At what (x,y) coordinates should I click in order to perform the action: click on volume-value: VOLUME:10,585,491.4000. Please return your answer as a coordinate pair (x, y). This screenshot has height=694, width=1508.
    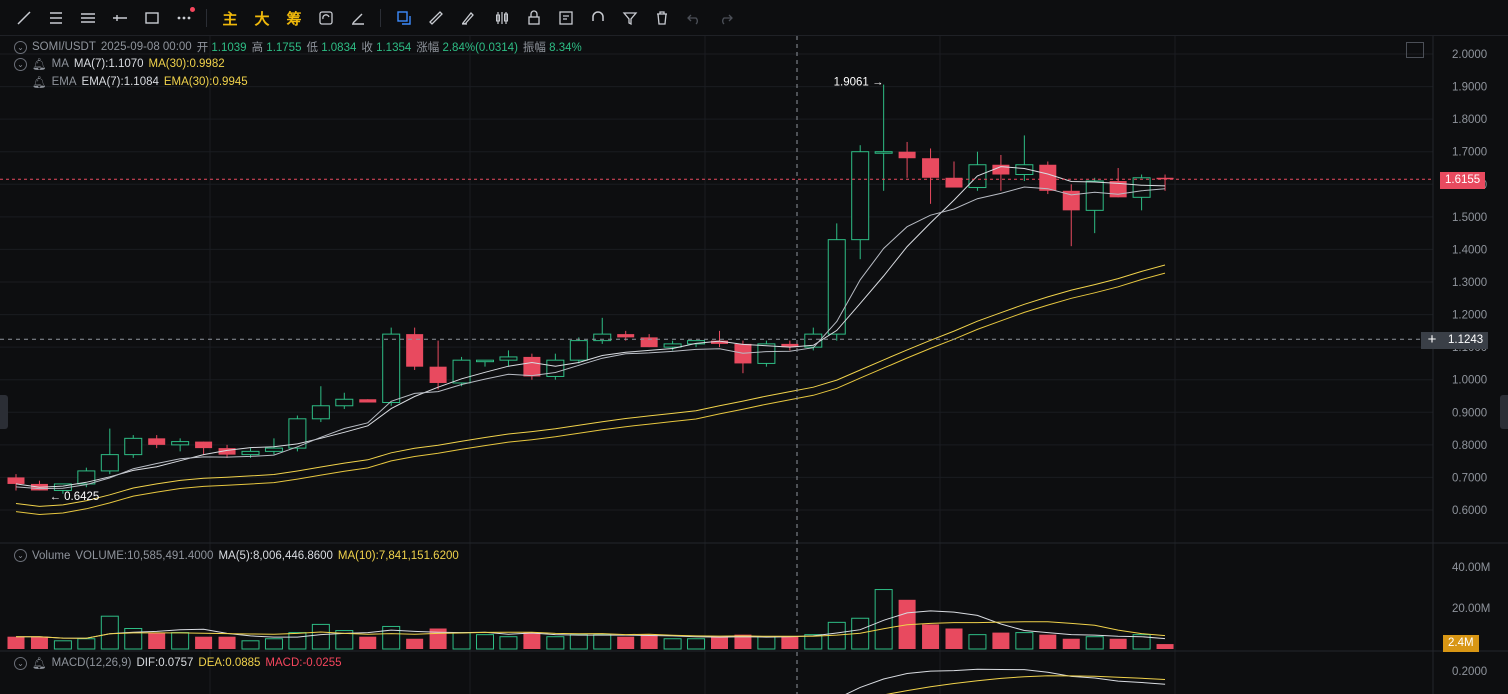
    Looking at the image, I should click on (144, 555).